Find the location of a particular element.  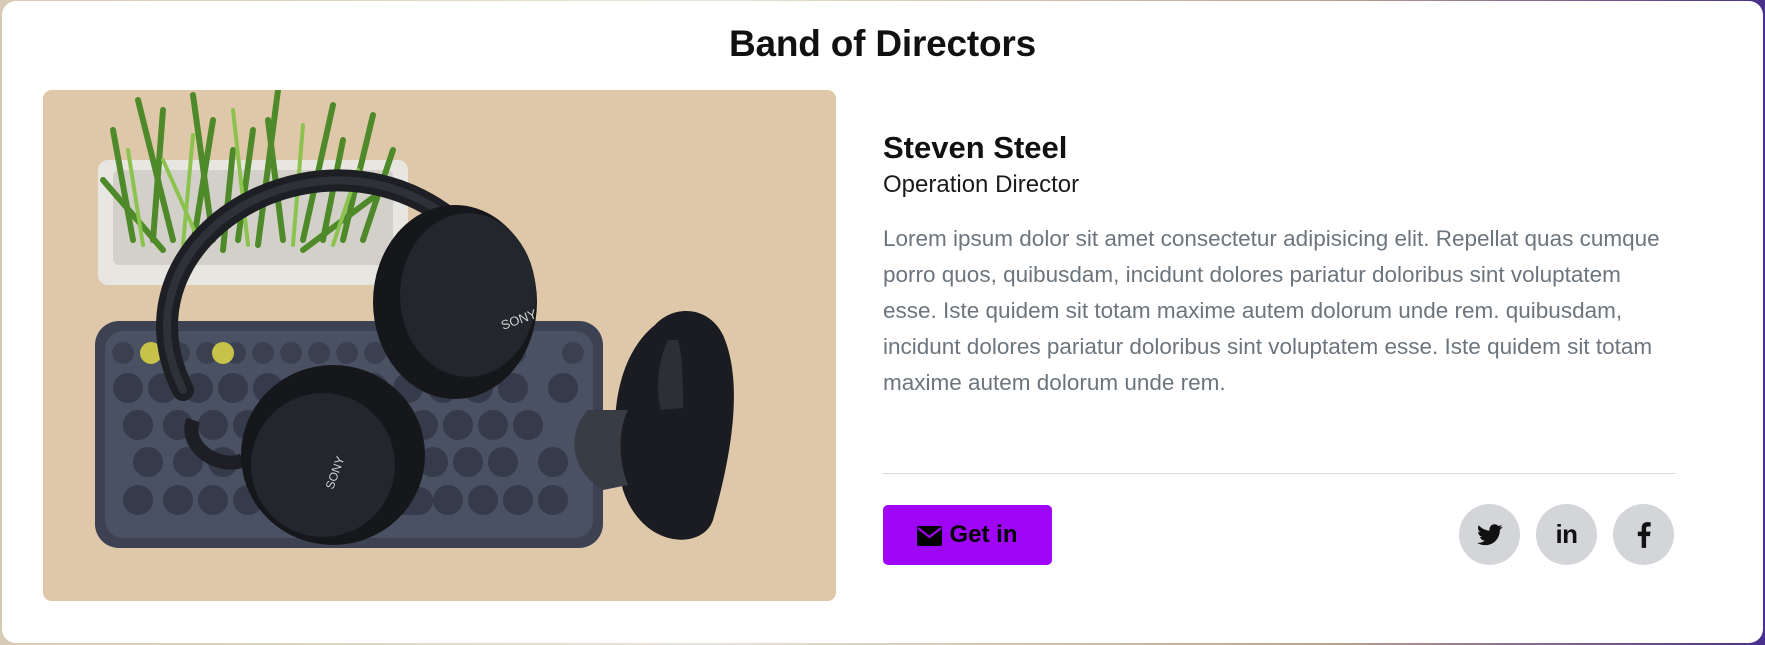

get-in-button: Get in is located at coordinates (967, 535).